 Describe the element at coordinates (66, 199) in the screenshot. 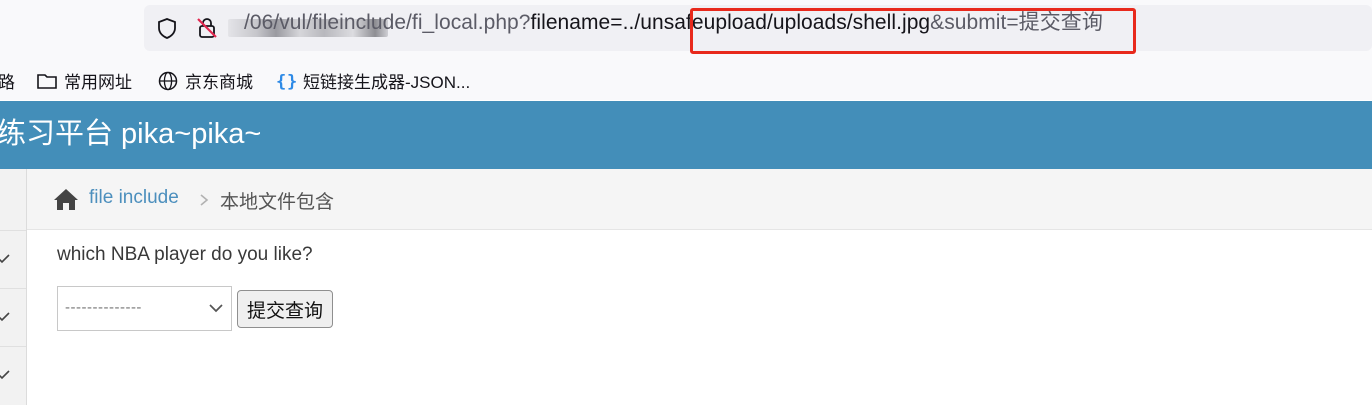

I see `home-icon` at that location.